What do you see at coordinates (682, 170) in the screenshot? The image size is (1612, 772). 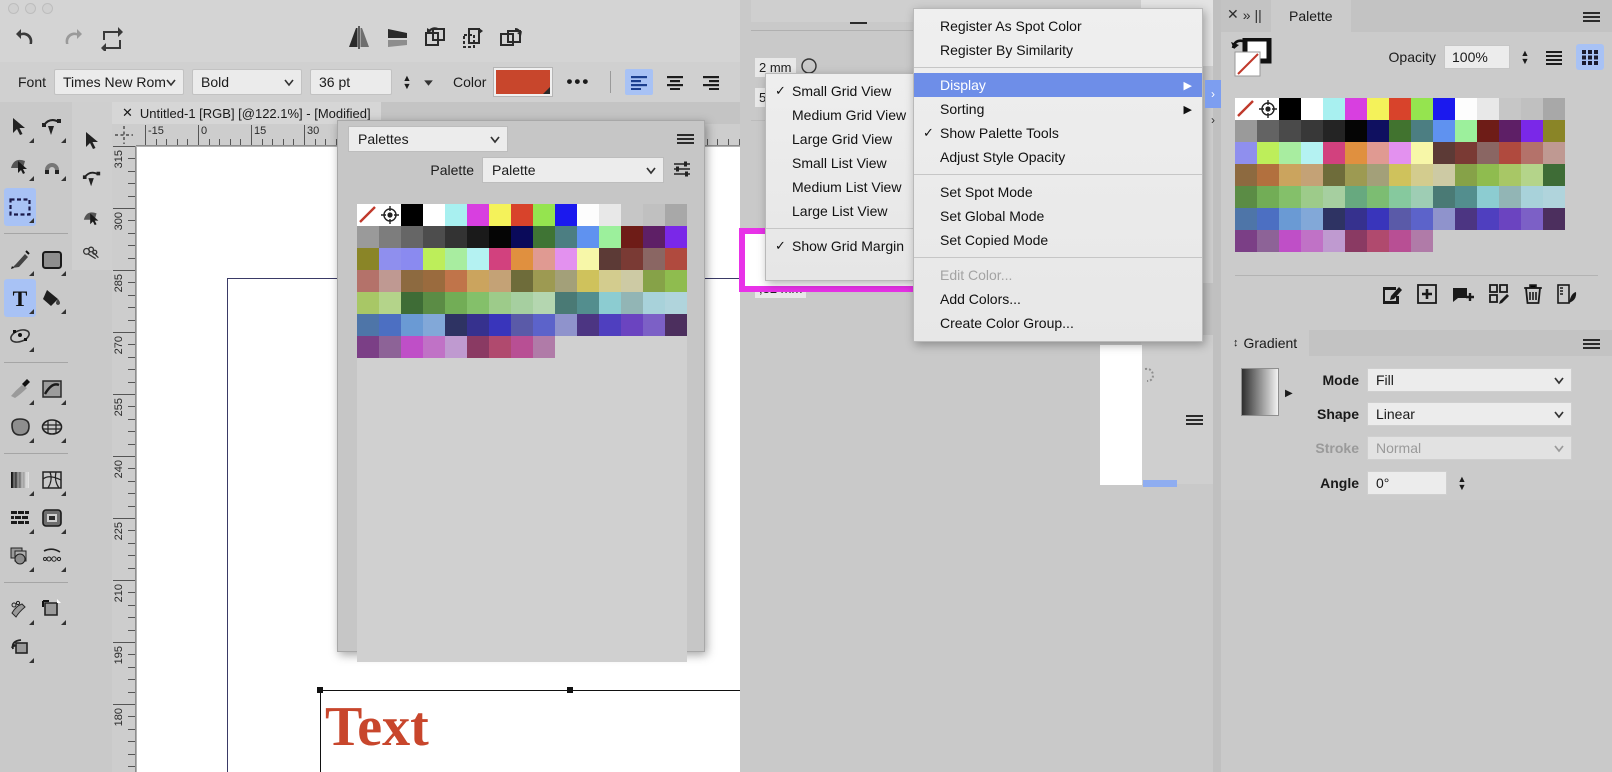 I see `sliders-icon` at bounding box center [682, 170].